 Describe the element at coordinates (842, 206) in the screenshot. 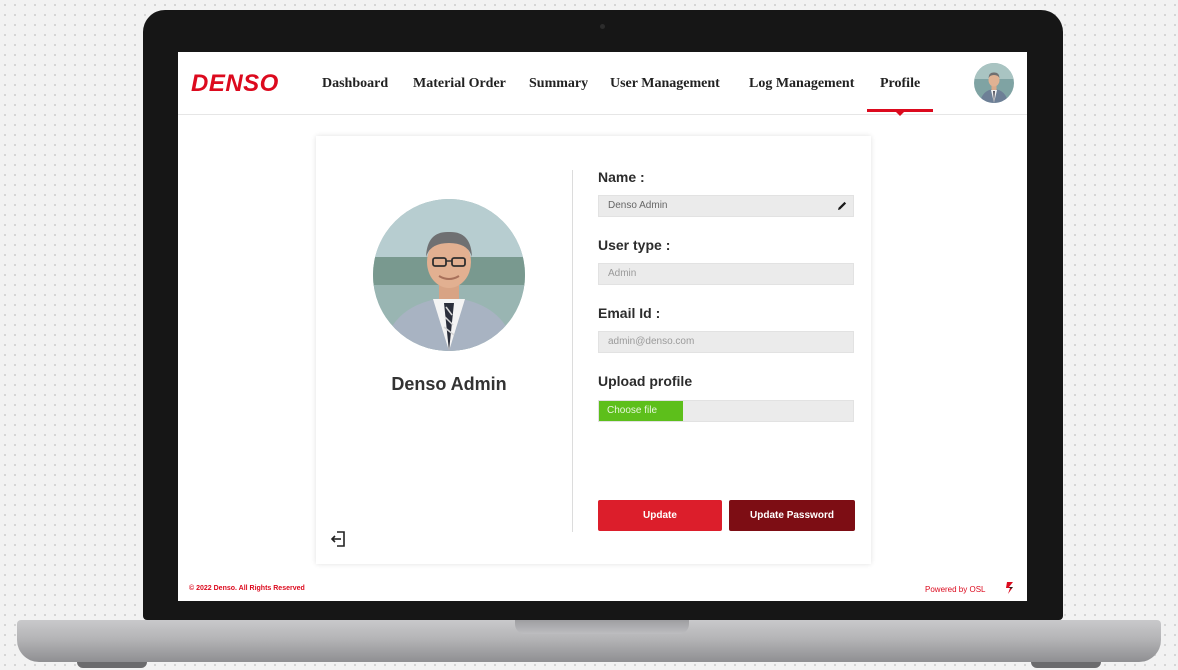

I see `pencil-icon` at that location.